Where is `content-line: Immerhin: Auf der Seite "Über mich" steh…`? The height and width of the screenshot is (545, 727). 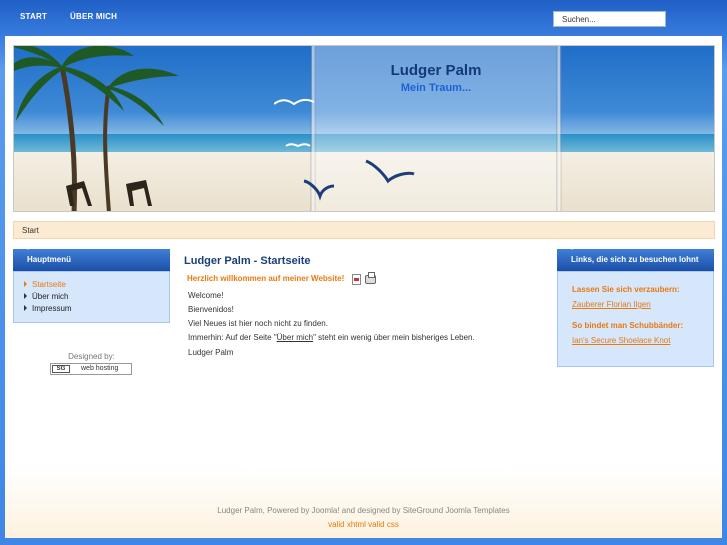
content-line: Immerhin: Auf der Seite "Über mich" steh… is located at coordinates (331, 337).